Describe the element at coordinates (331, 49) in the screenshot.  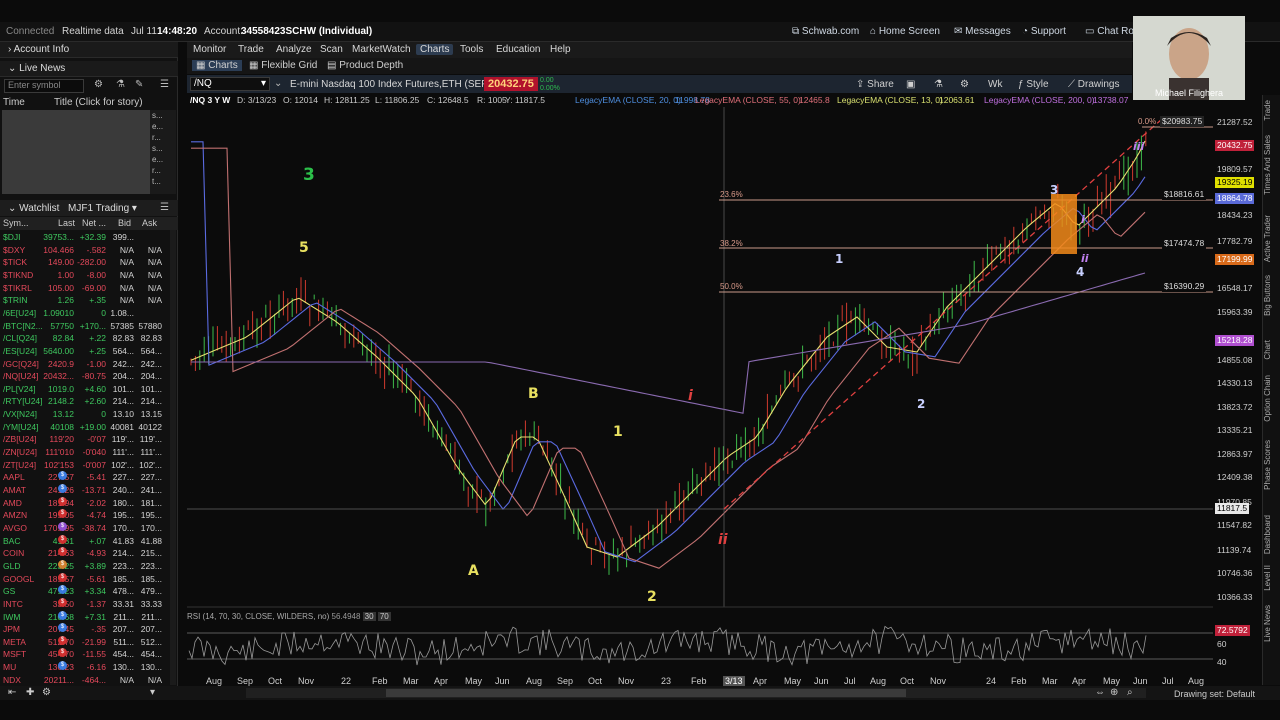
I see `menu-scan: Scan` at that location.